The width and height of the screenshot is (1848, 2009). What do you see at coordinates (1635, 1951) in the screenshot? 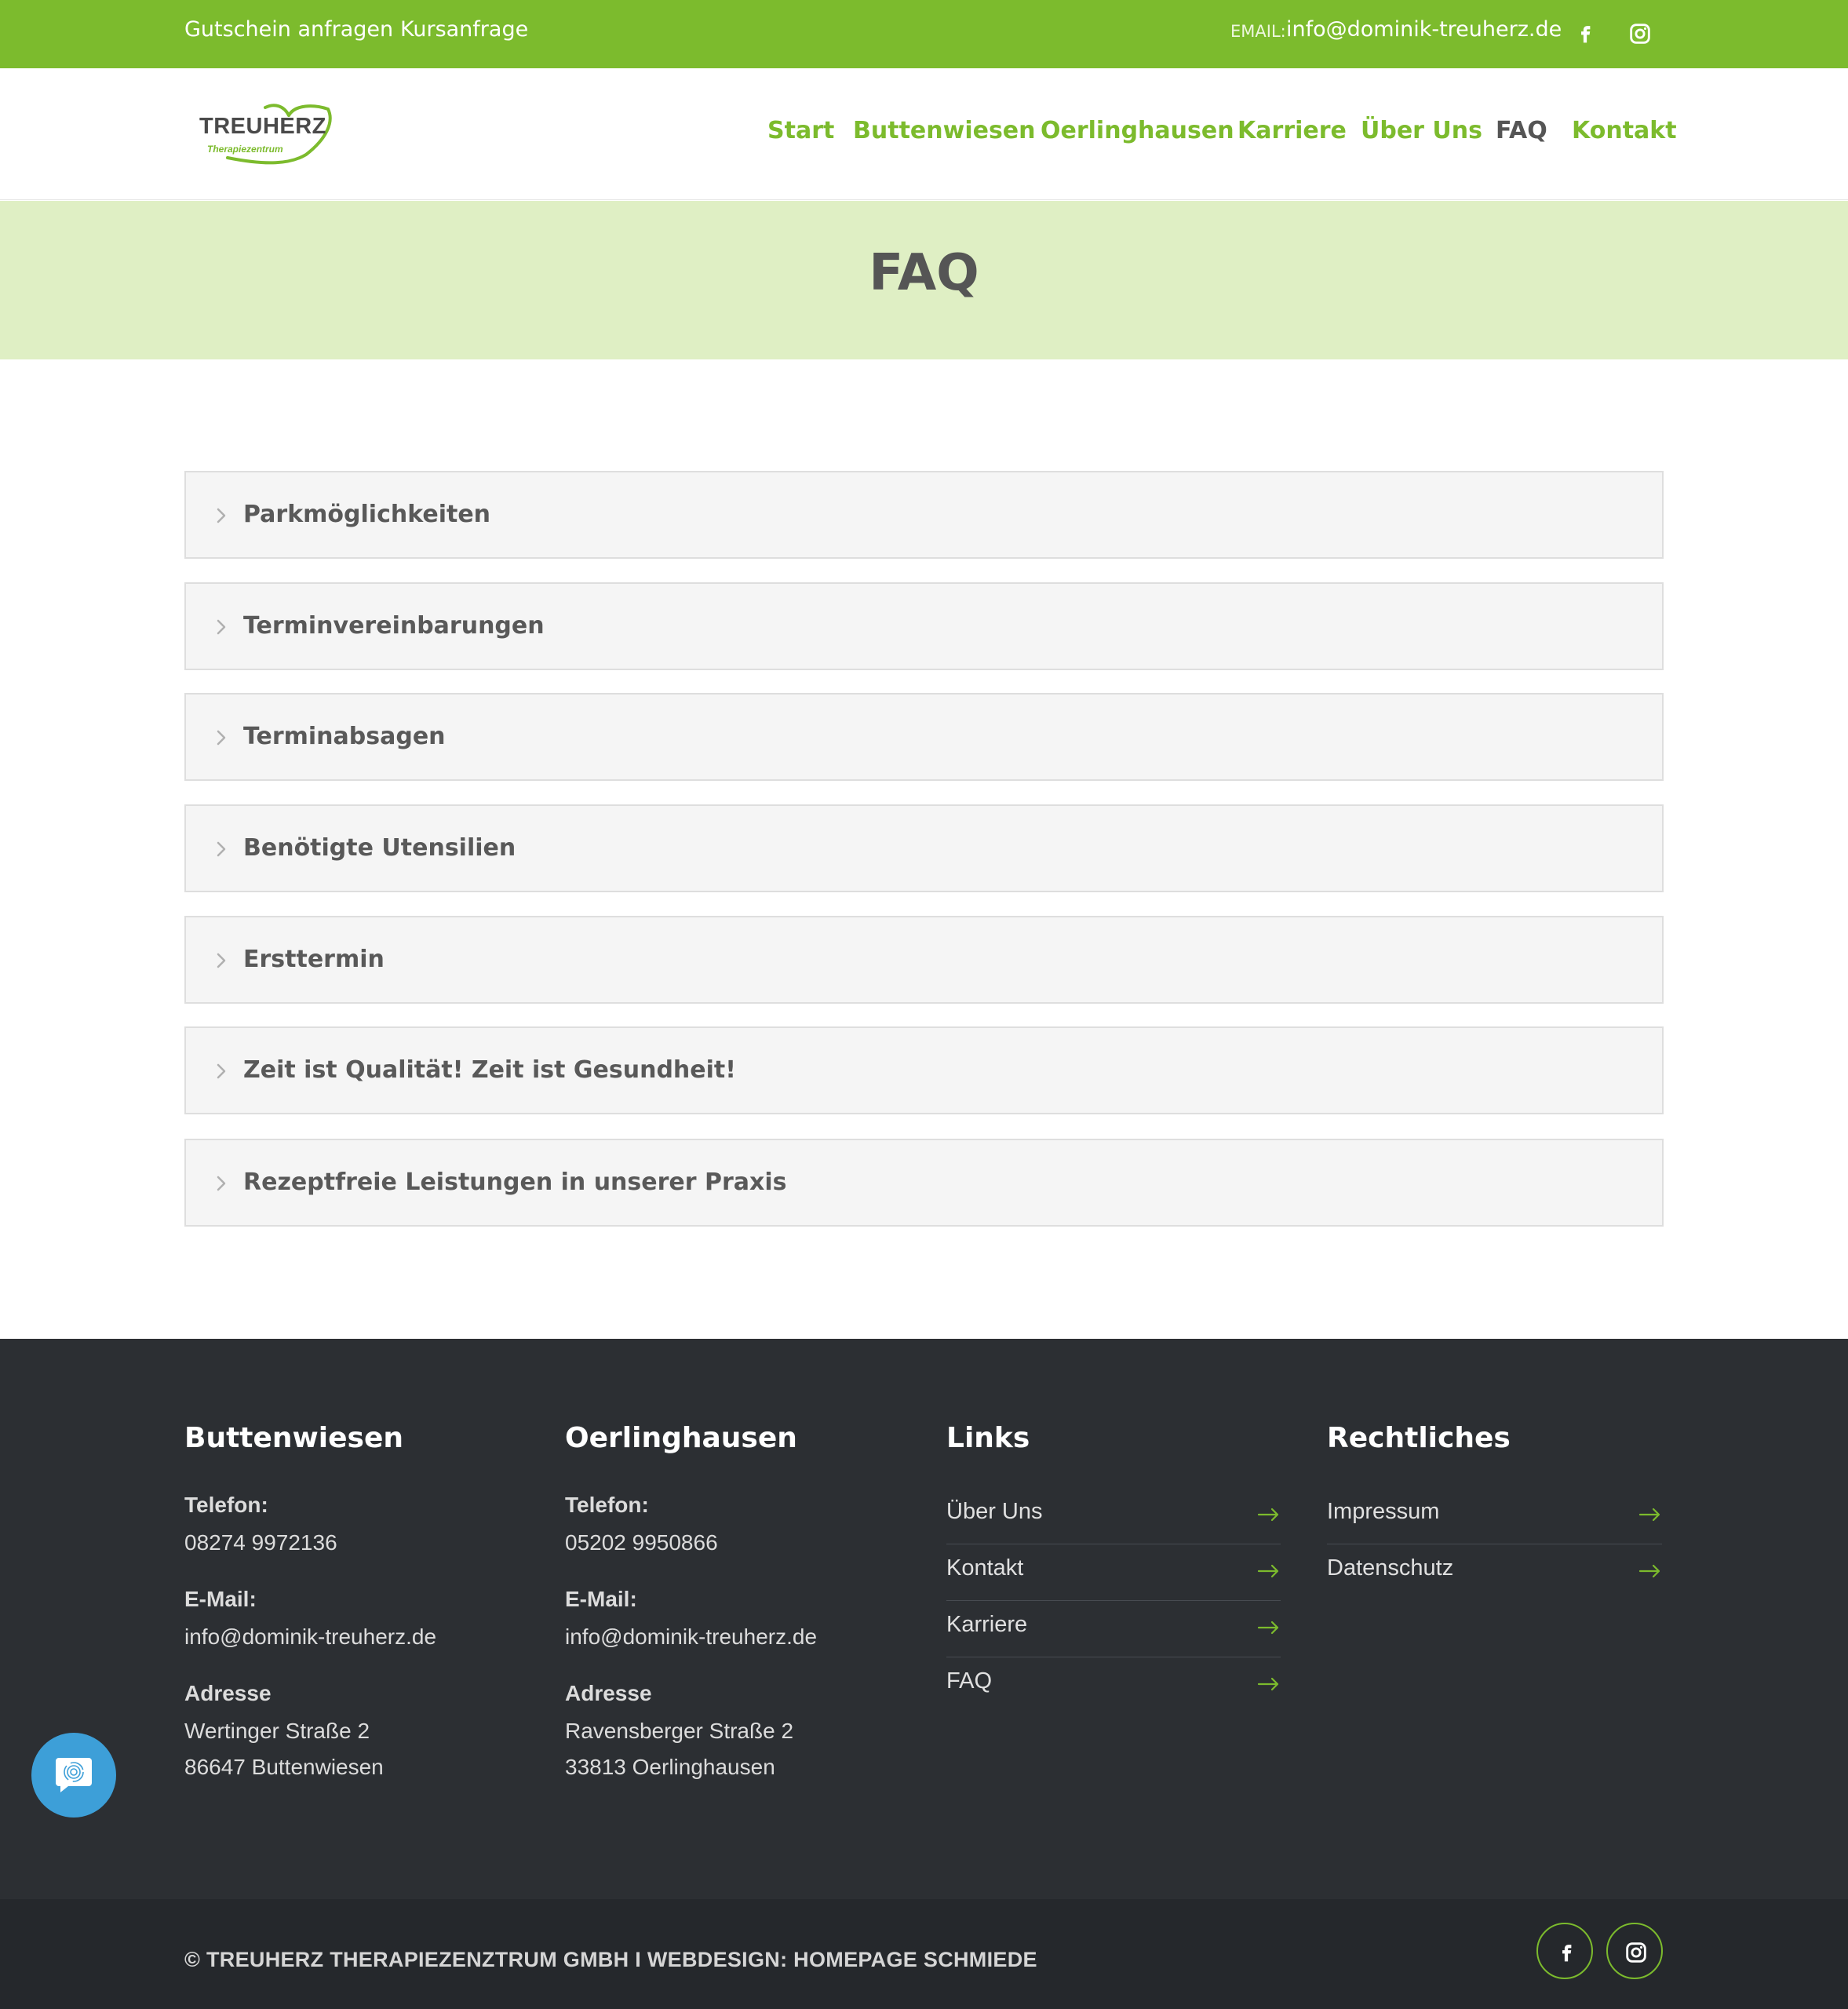
I see `footer-instagram-icon` at bounding box center [1635, 1951].